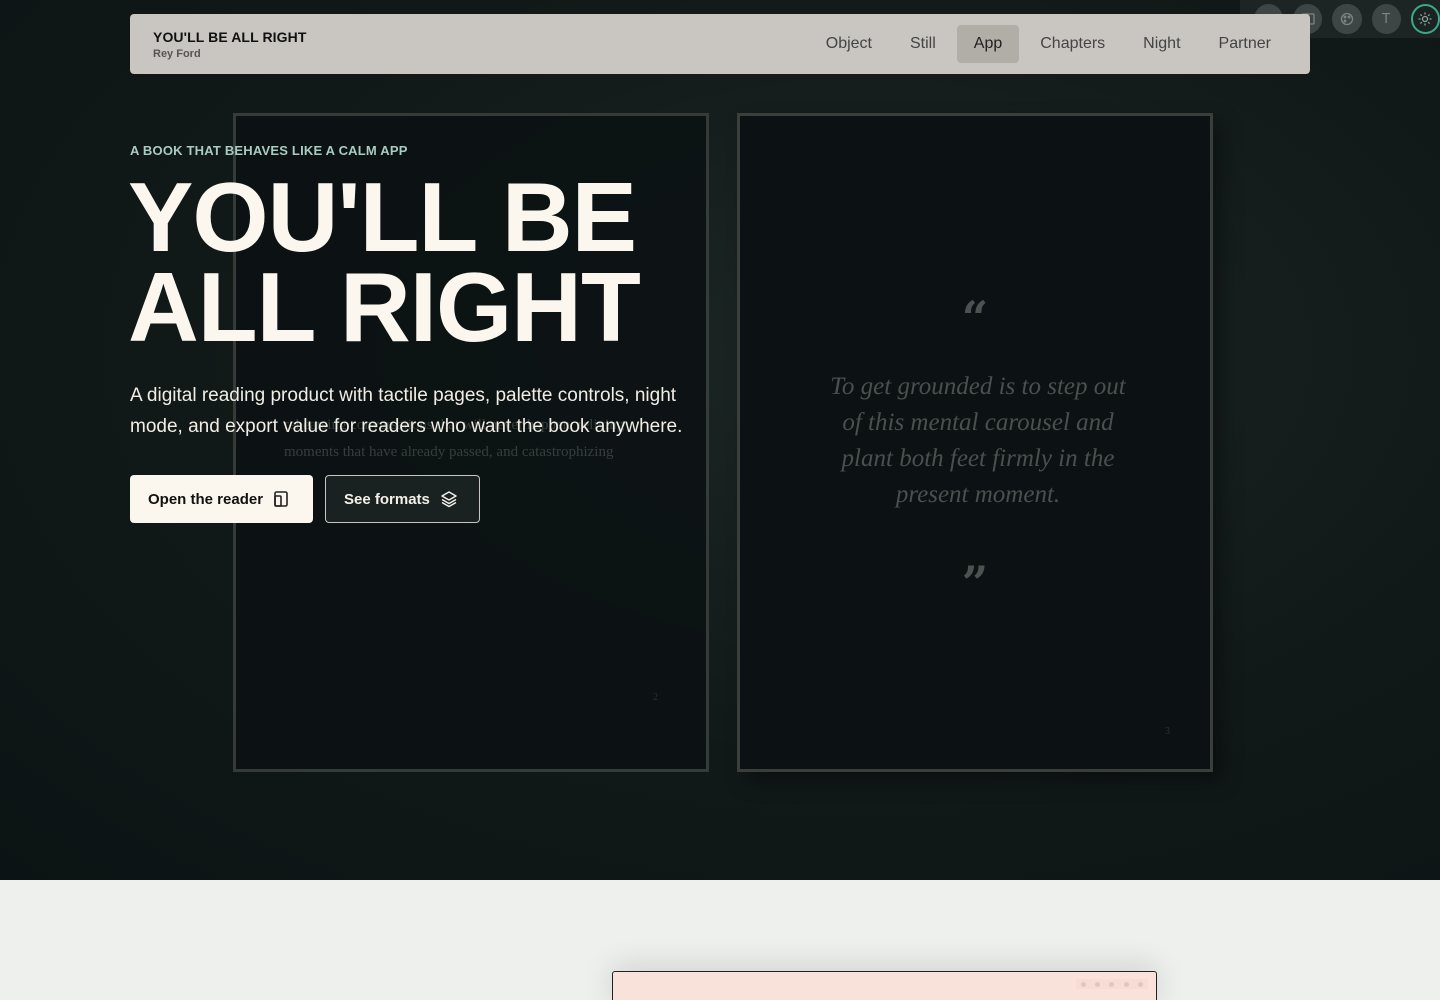 Image resolution: width=1440 pixels, height=1000 pixels. What do you see at coordinates (1161, 44) in the screenshot?
I see `nav-link-night: Night` at bounding box center [1161, 44].